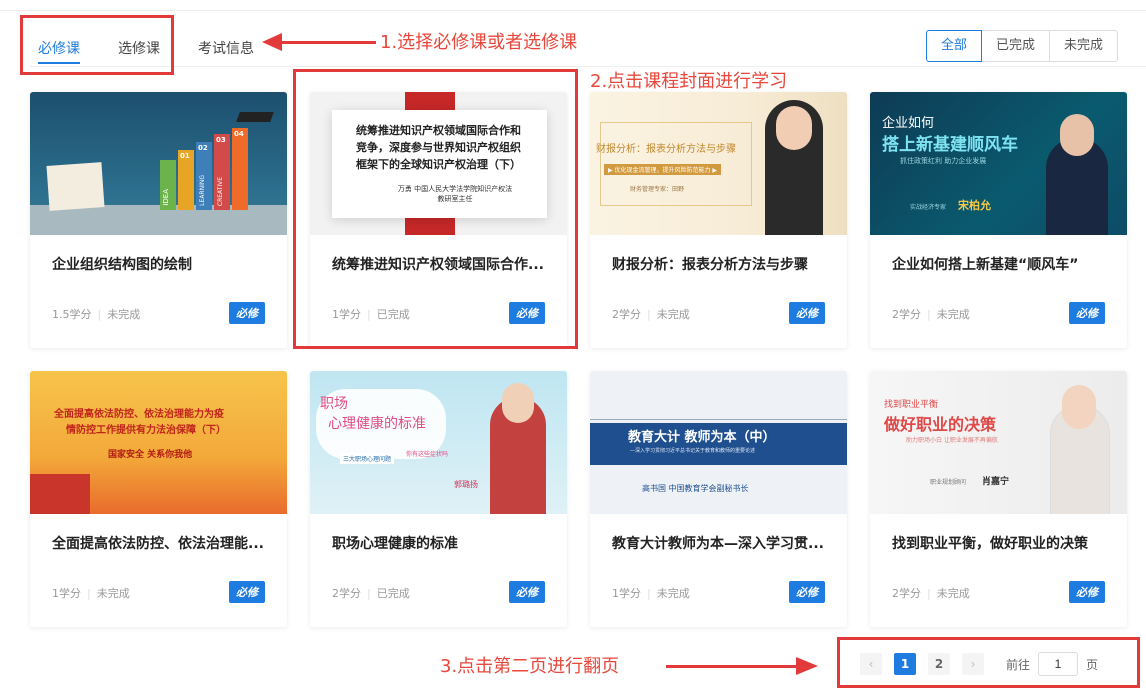 This screenshot has height=688, width=1146. I want to click on annotation-box-cover, so click(435, 209).